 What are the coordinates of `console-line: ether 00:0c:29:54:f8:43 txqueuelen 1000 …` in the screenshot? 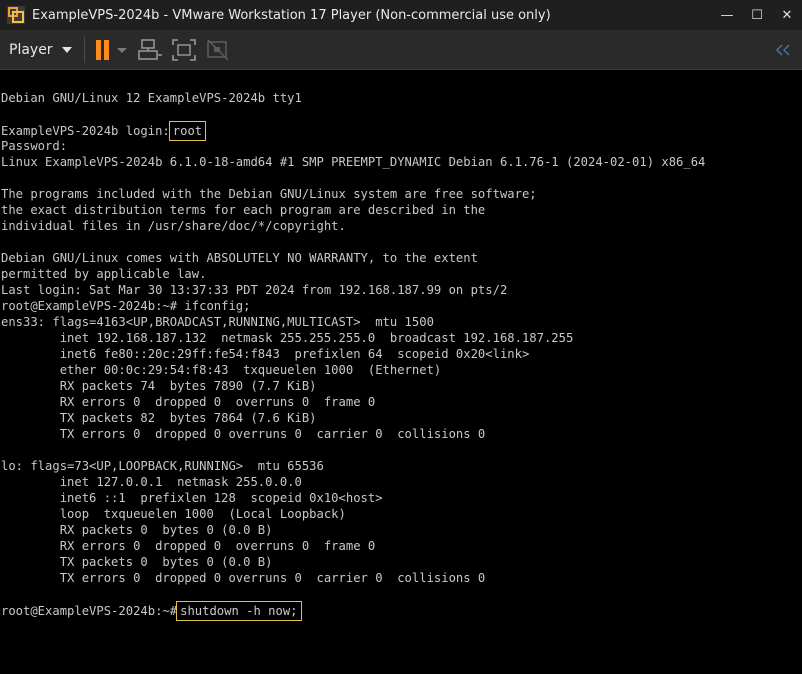 It's located at (221, 370).